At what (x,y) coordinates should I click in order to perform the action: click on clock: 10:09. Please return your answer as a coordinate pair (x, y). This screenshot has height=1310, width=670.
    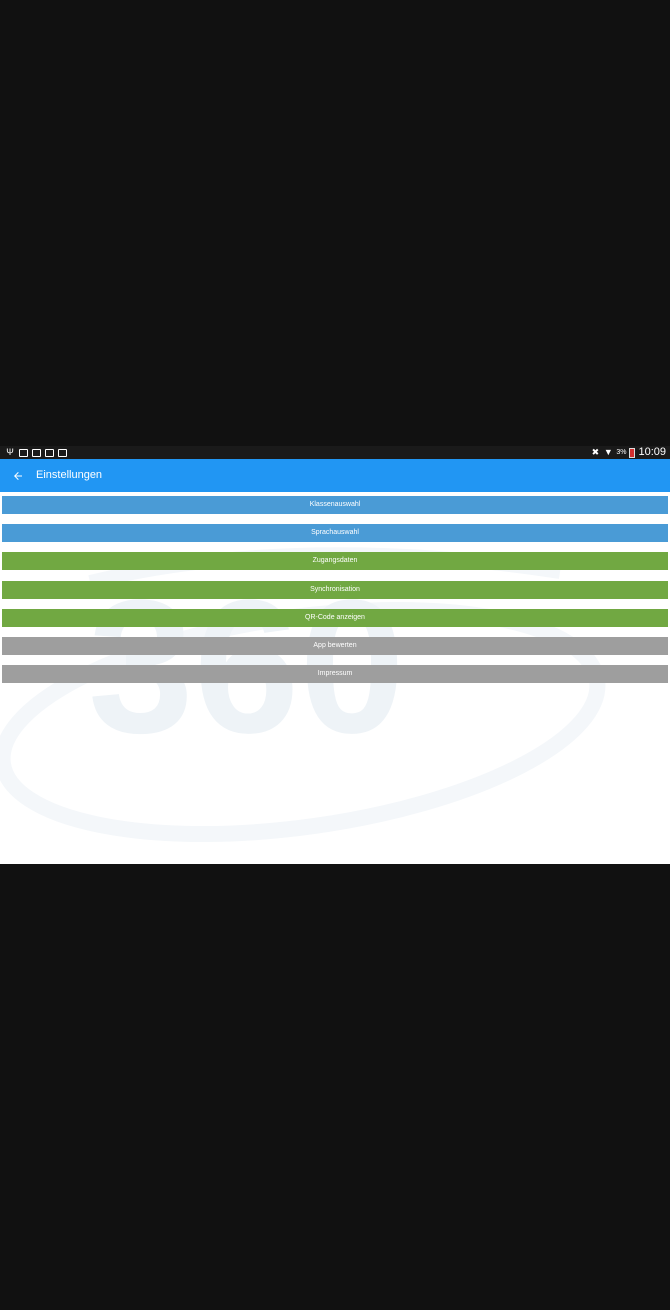
    Looking at the image, I should click on (652, 452).